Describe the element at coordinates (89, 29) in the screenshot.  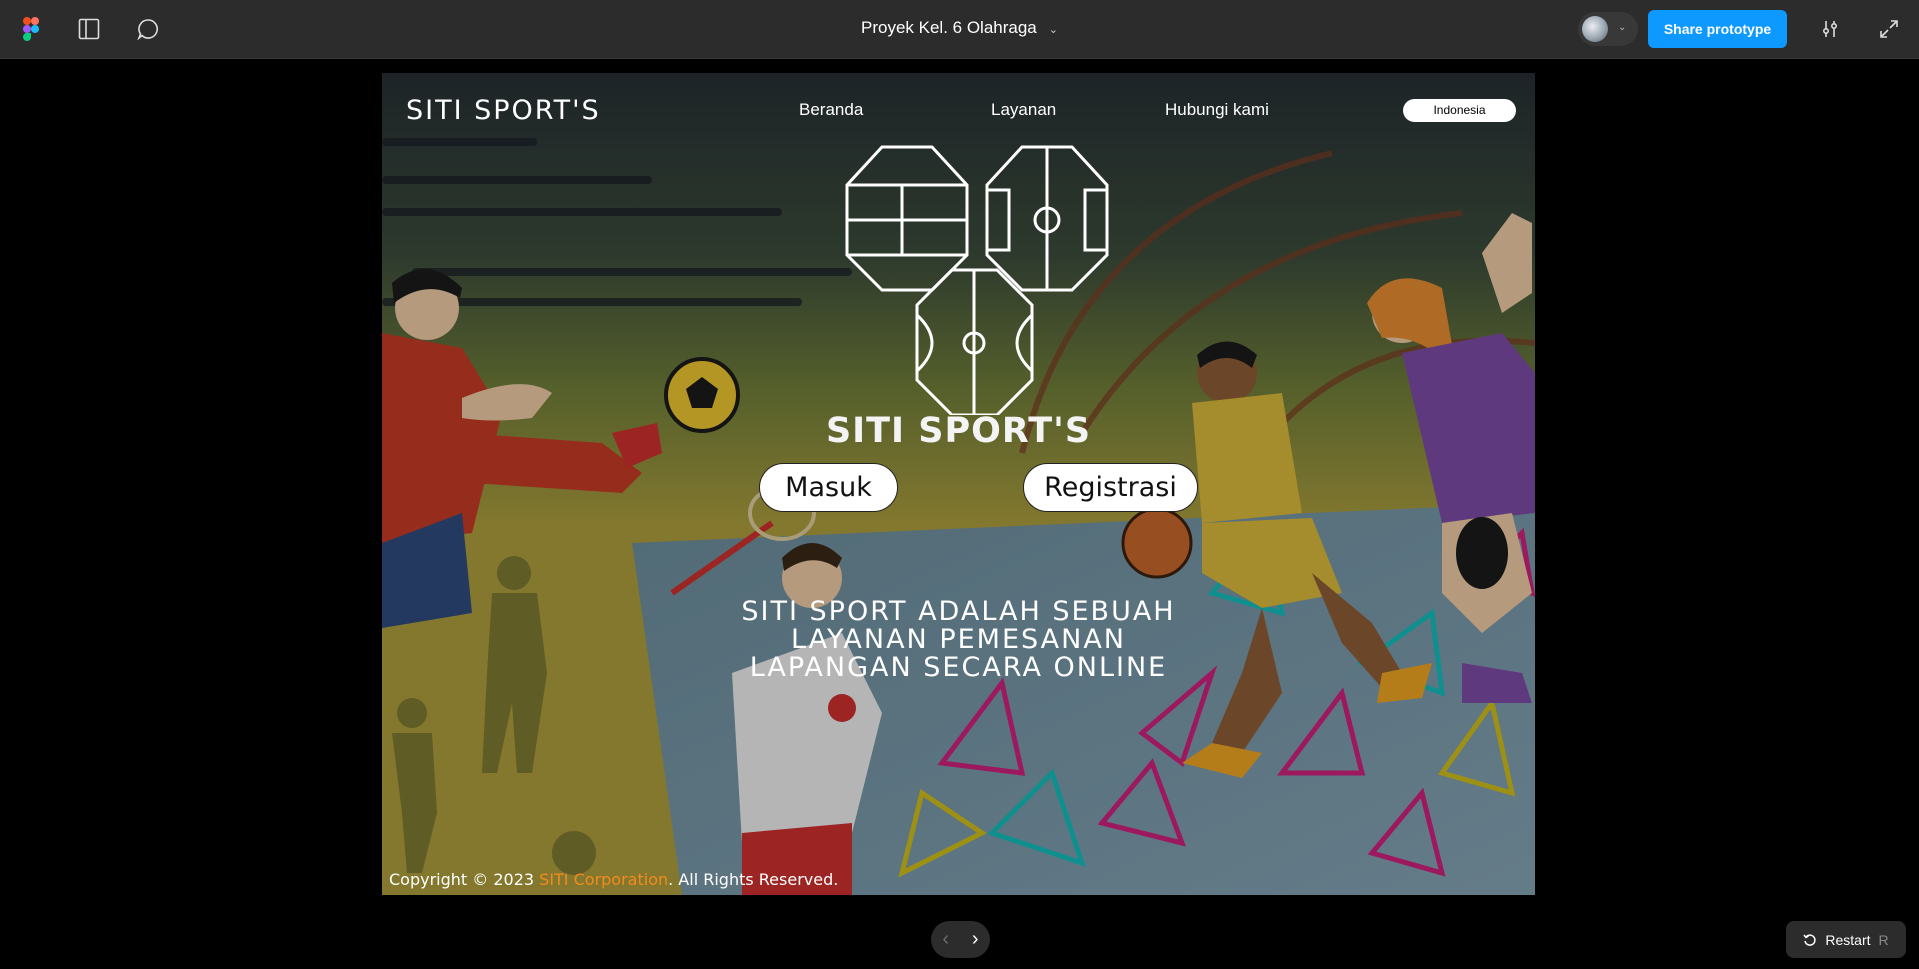
I see `panel-toggle-icon` at that location.